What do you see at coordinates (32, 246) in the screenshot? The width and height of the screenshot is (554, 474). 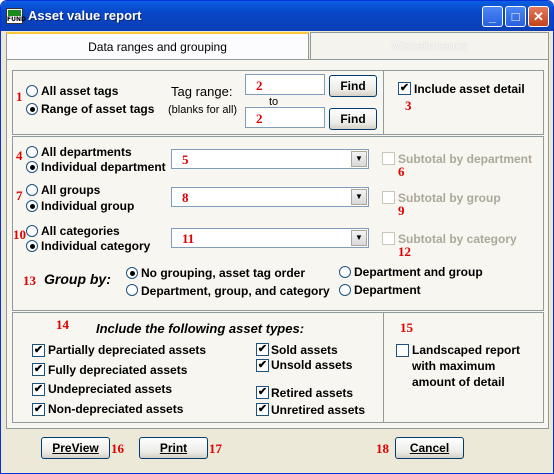 I see `individual-category-radio` at bounding box center [32, 246].